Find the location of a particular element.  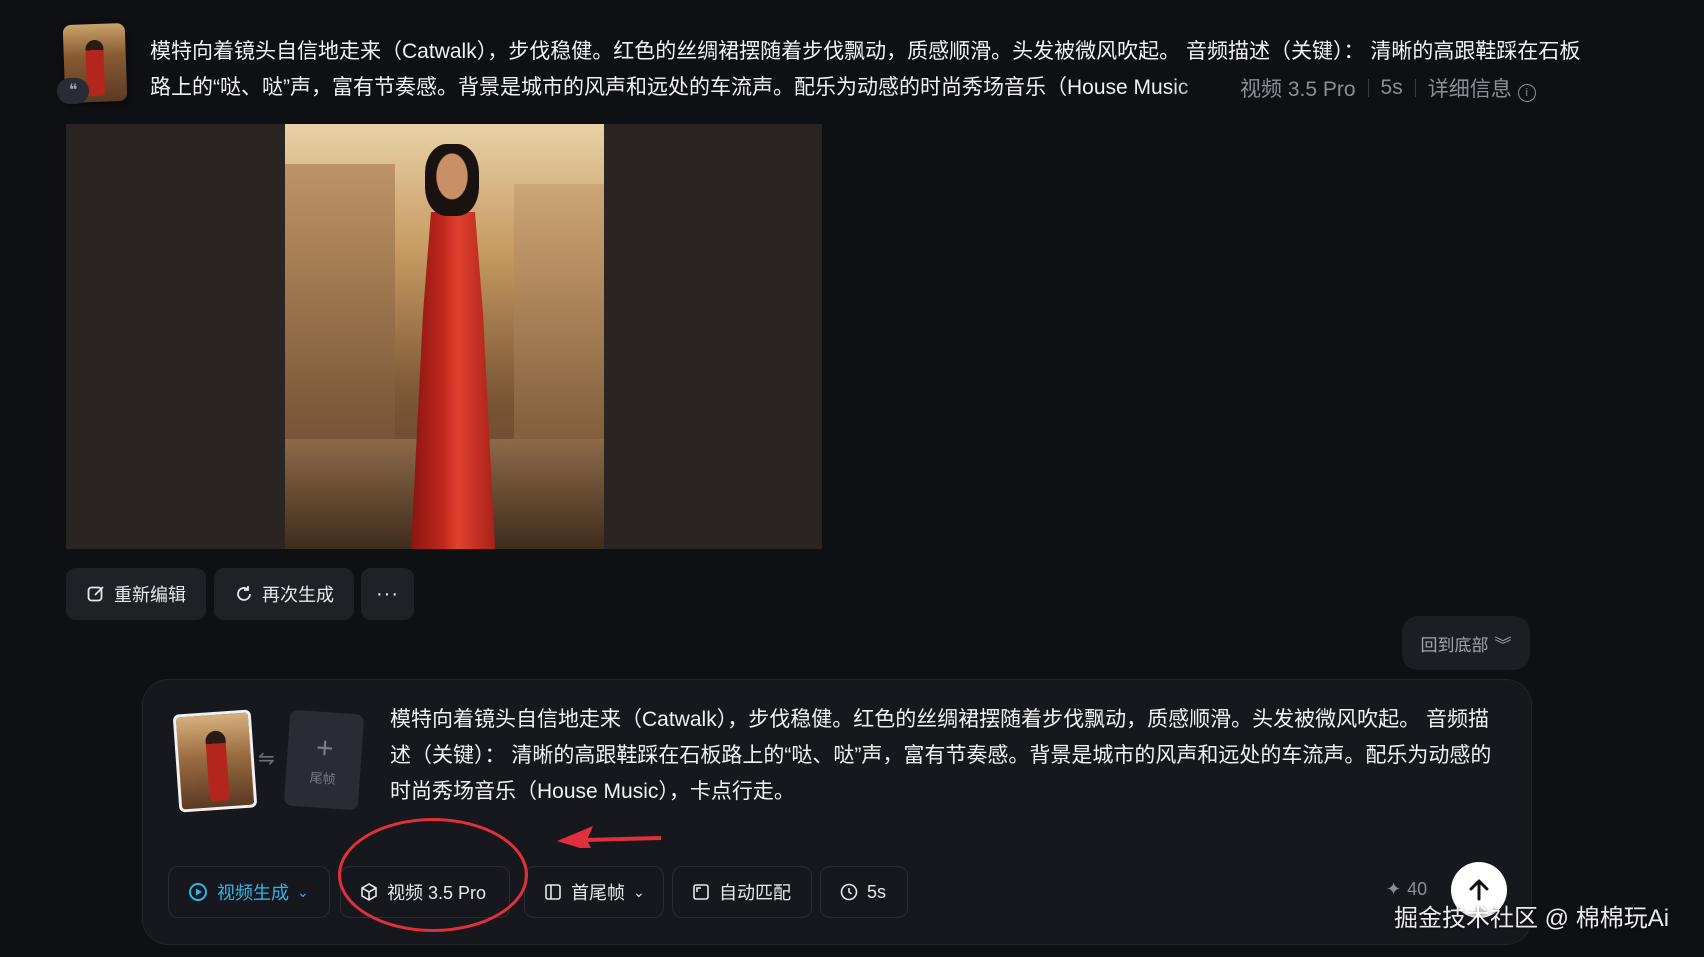

end-frame-upload: + 尾帧 is located at coordinates (324, 760).